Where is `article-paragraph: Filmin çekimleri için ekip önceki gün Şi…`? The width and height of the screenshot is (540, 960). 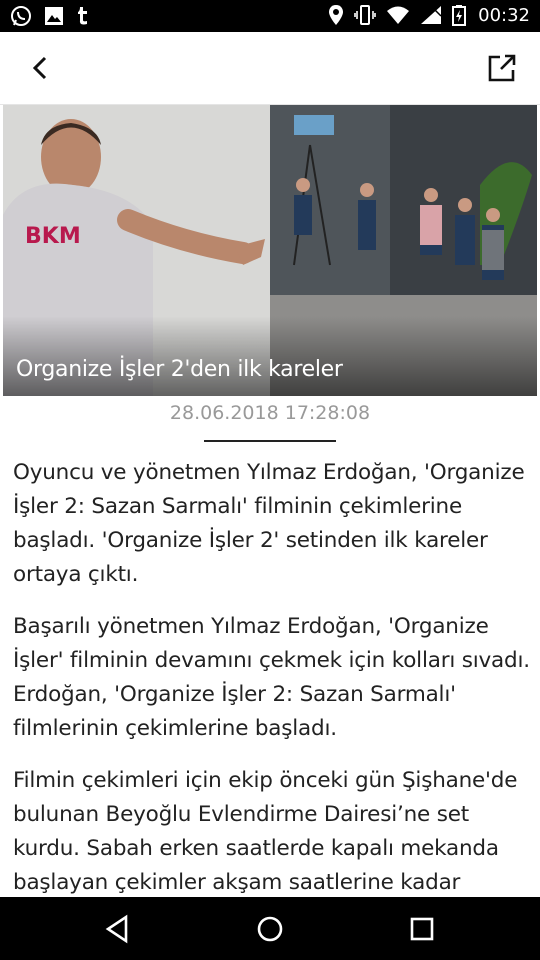 article-paragraph: Filmin çekimleri için ekip önceki gün Şi… is located at coordinates (265, 831).